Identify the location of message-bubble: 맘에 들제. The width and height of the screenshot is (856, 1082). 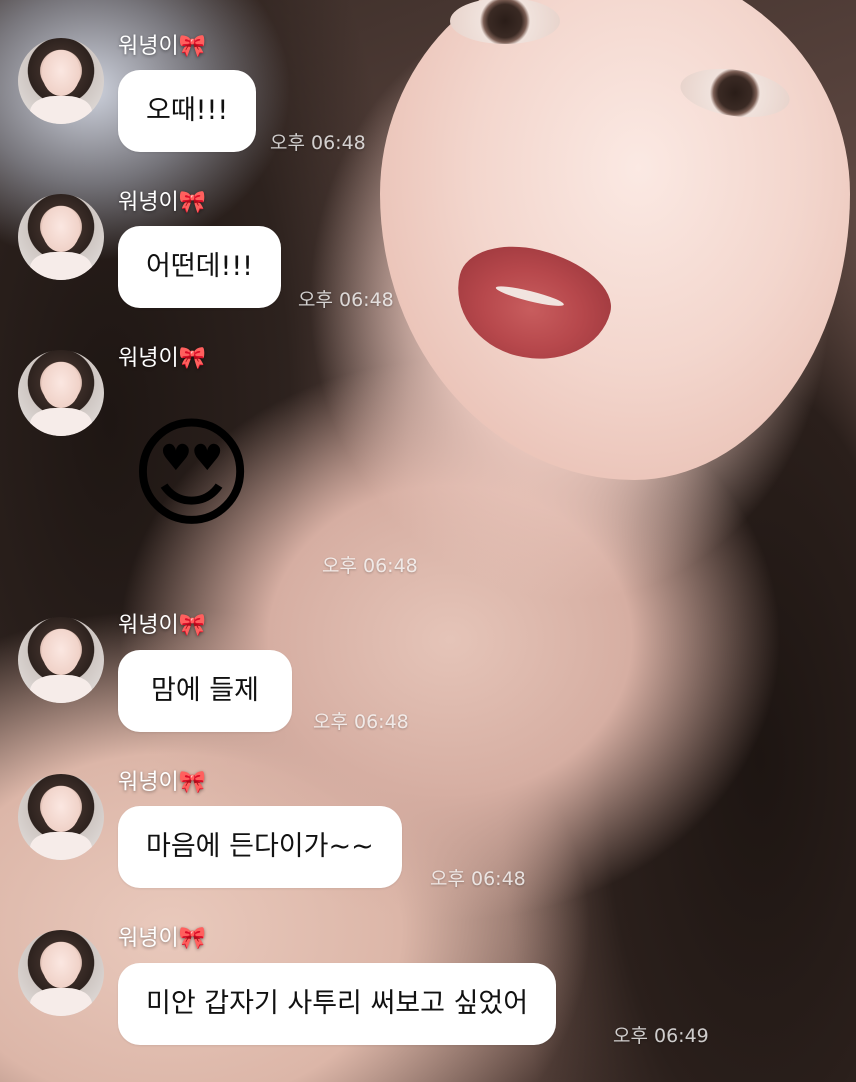
(205, 691).